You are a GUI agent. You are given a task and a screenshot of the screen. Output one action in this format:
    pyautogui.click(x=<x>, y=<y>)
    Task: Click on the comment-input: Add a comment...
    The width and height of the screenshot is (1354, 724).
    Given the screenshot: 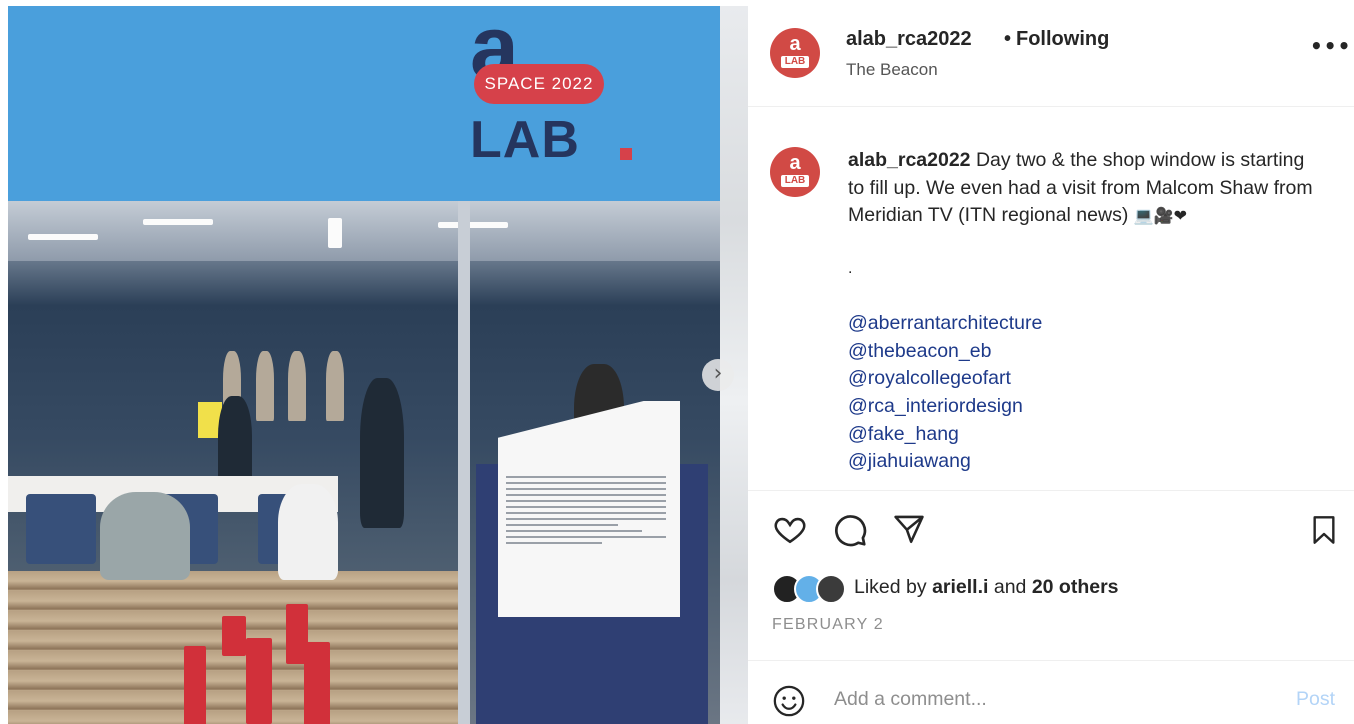 What is the action you would take?
    pyautogui.click(x=910, y=699)
    